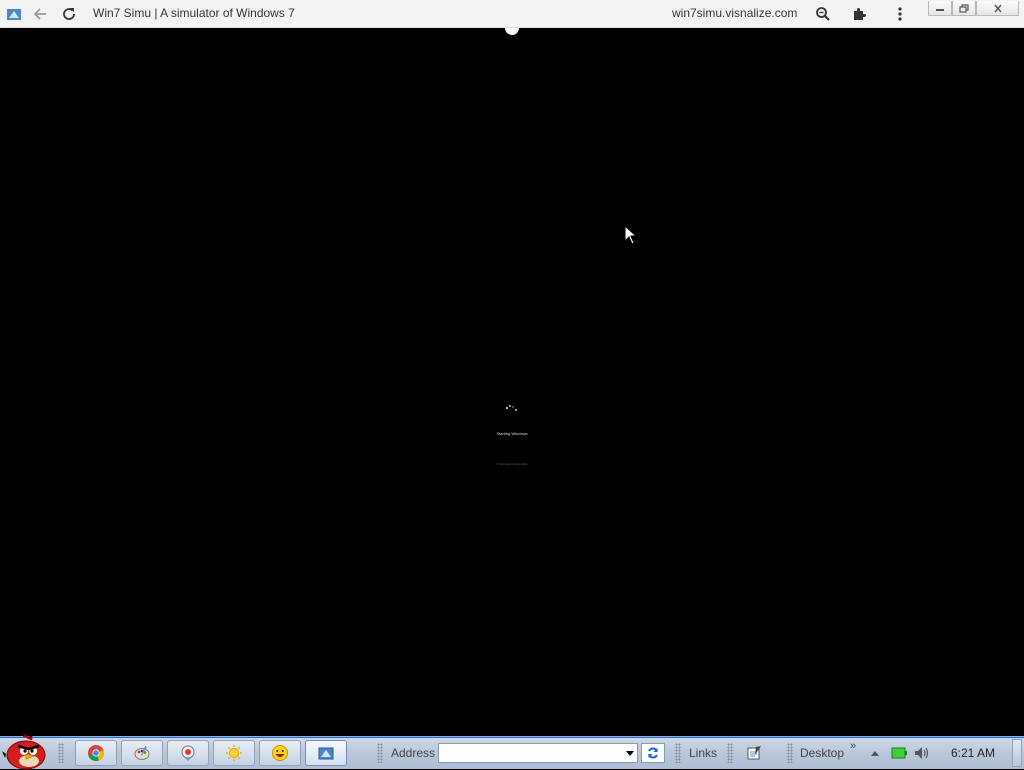 Image resolution: width=1024 pixels, height=770 pixels. I want to click on boot-status-text: Starting Windows, so click(512, 433).